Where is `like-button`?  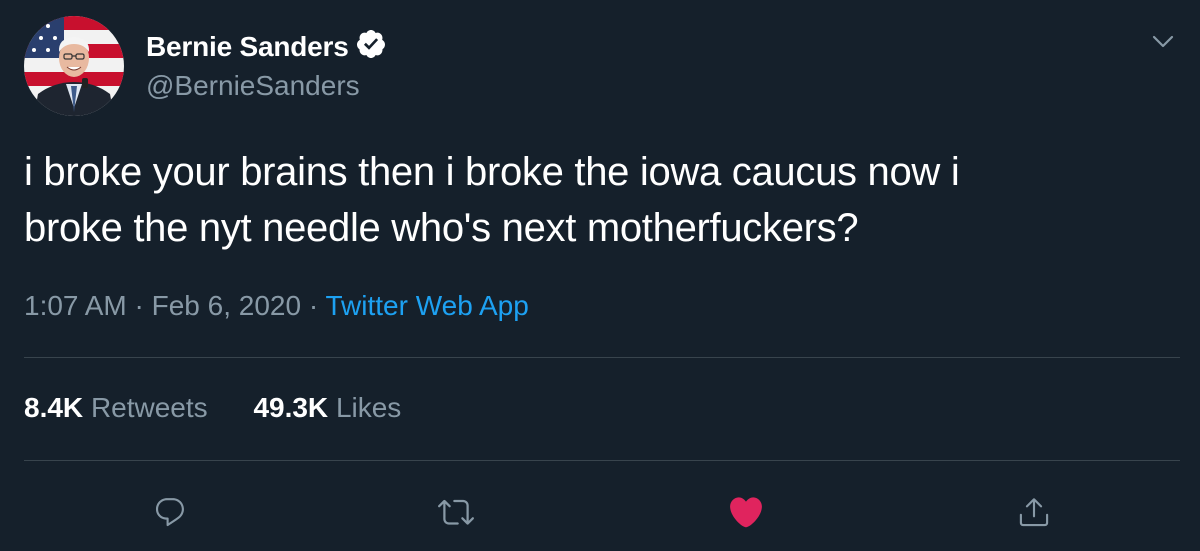 like-button is located at coordinates (746, 512).